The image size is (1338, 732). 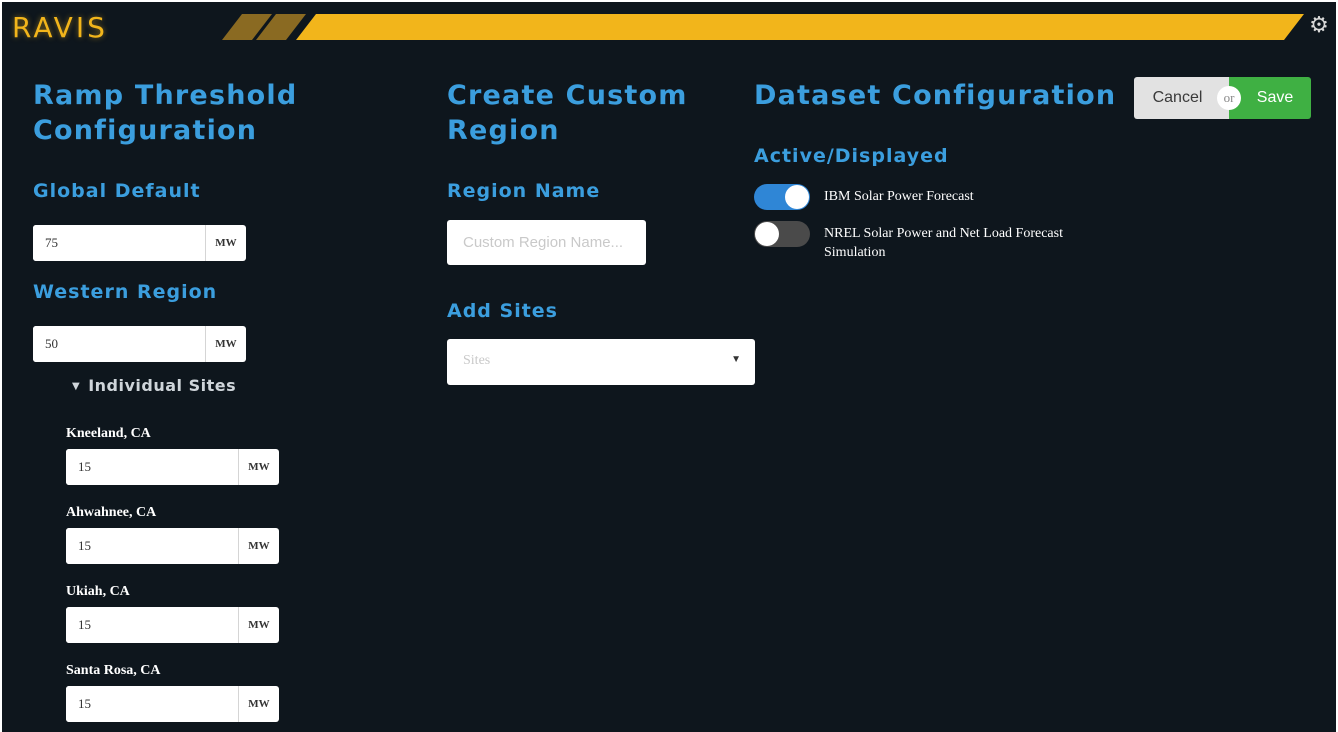 What do you see at coordinates (1319, 26) in the screenshot?
I see `gear-icon: ⚙` at bounding box center [1319, 26].